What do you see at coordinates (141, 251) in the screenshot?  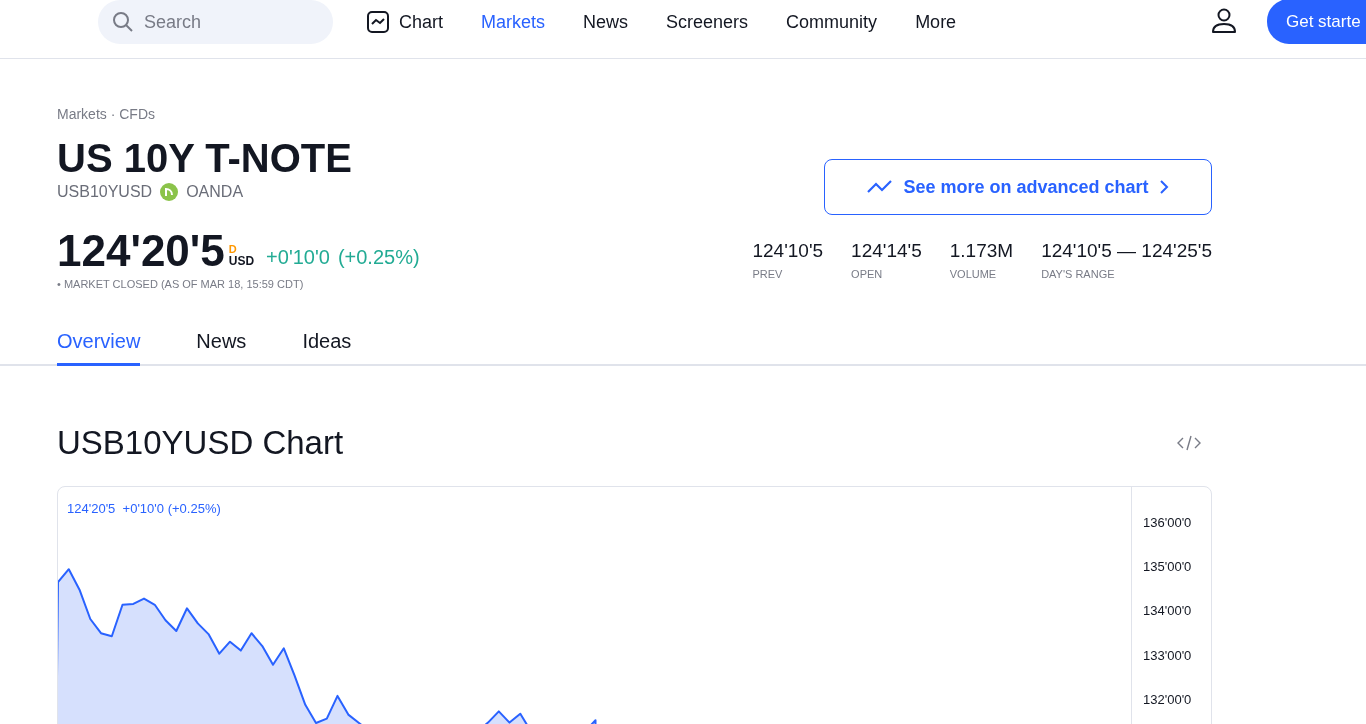 I see `price: 124'20'5` at bounding box center [141, 251].